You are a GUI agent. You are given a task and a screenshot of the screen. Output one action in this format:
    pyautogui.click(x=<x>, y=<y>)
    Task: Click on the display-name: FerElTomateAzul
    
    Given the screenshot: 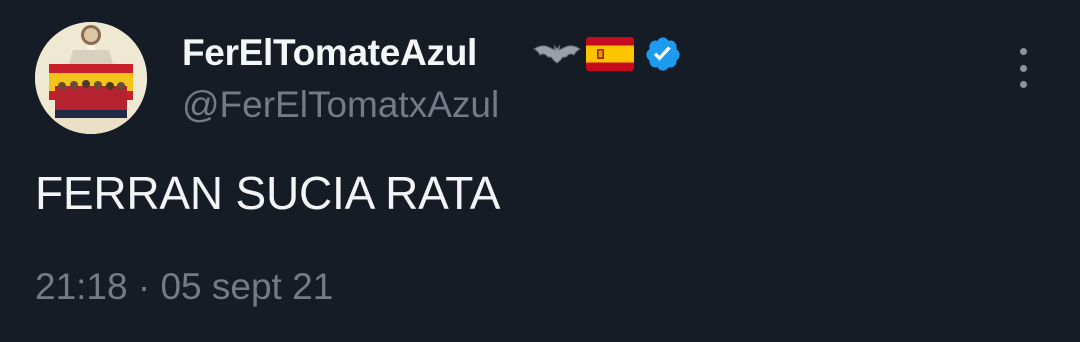 What is the action you would take?
    pyautogui.click(x=329, y=53)
    